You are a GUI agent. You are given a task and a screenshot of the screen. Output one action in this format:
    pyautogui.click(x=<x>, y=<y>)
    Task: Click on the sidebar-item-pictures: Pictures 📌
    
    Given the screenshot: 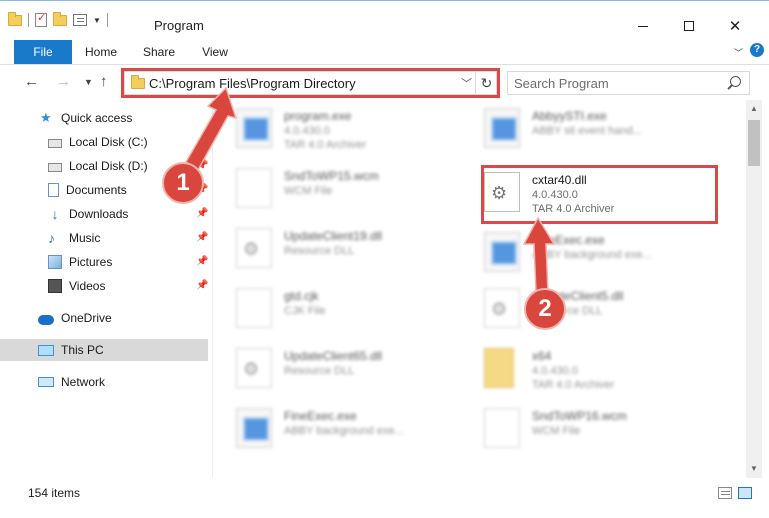 What is the action you would take?
    pyautogui.click(x=104, y=262)
    